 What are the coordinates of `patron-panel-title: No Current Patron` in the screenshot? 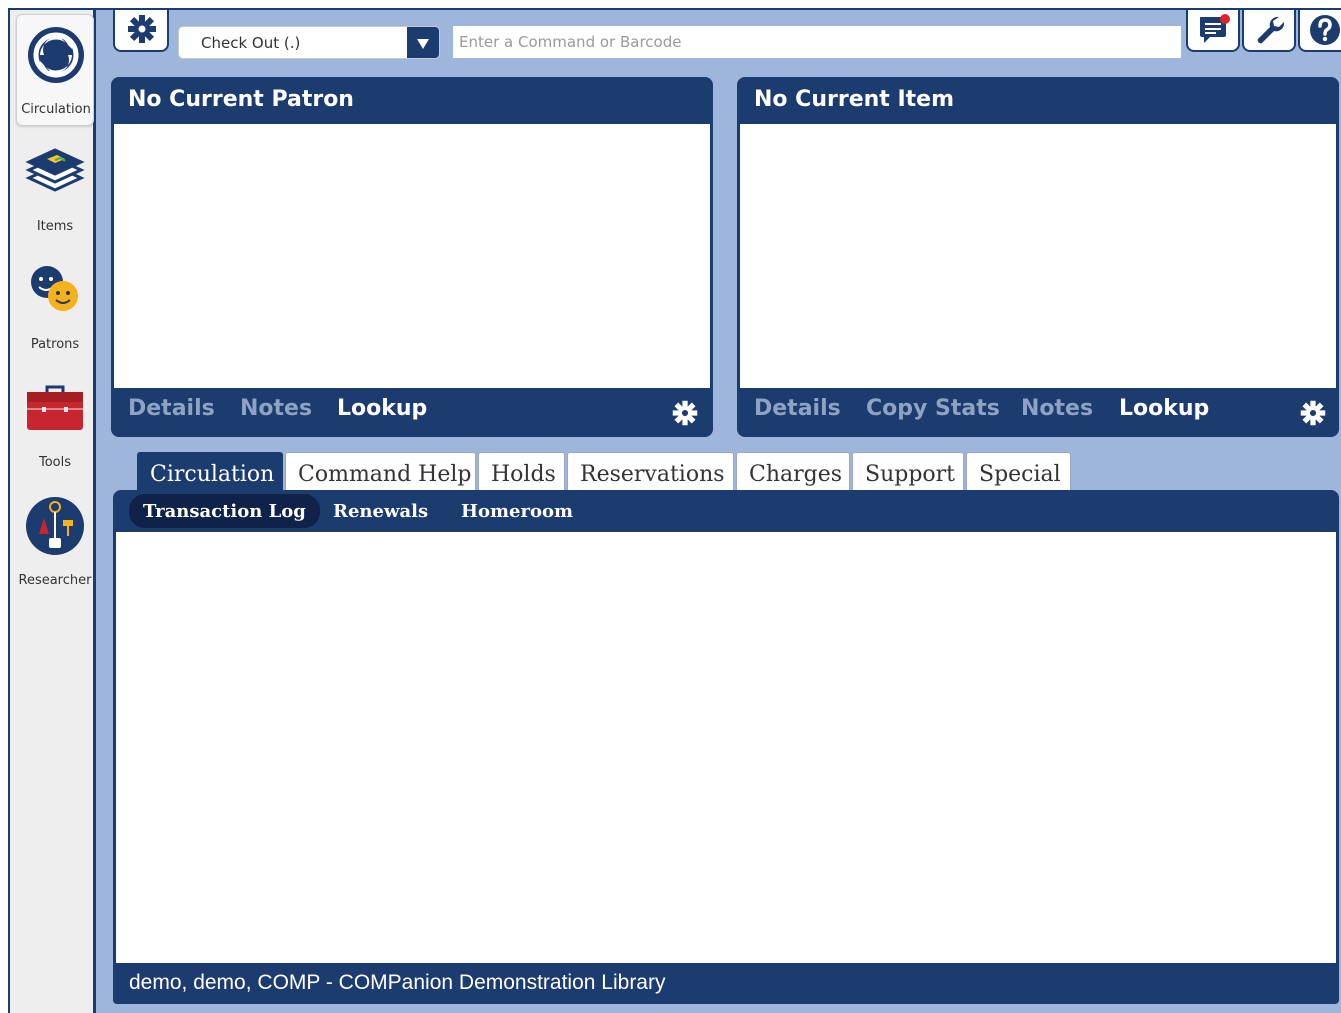 It's located at (241, 99).